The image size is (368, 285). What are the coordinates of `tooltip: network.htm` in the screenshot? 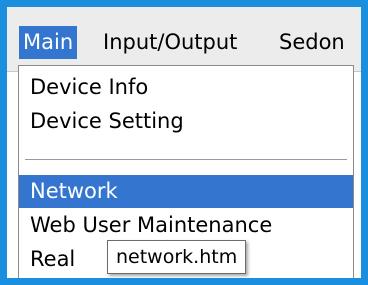 It's located at (177, 257).